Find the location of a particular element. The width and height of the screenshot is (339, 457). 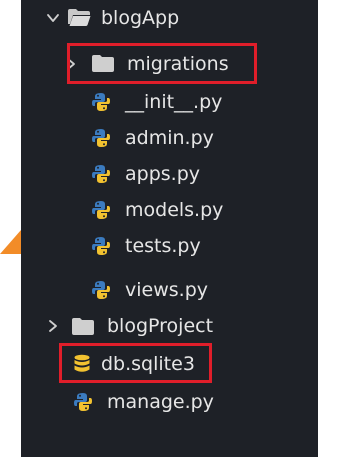

tree-item-views-py: views.py is located at coordinates (169, 290).